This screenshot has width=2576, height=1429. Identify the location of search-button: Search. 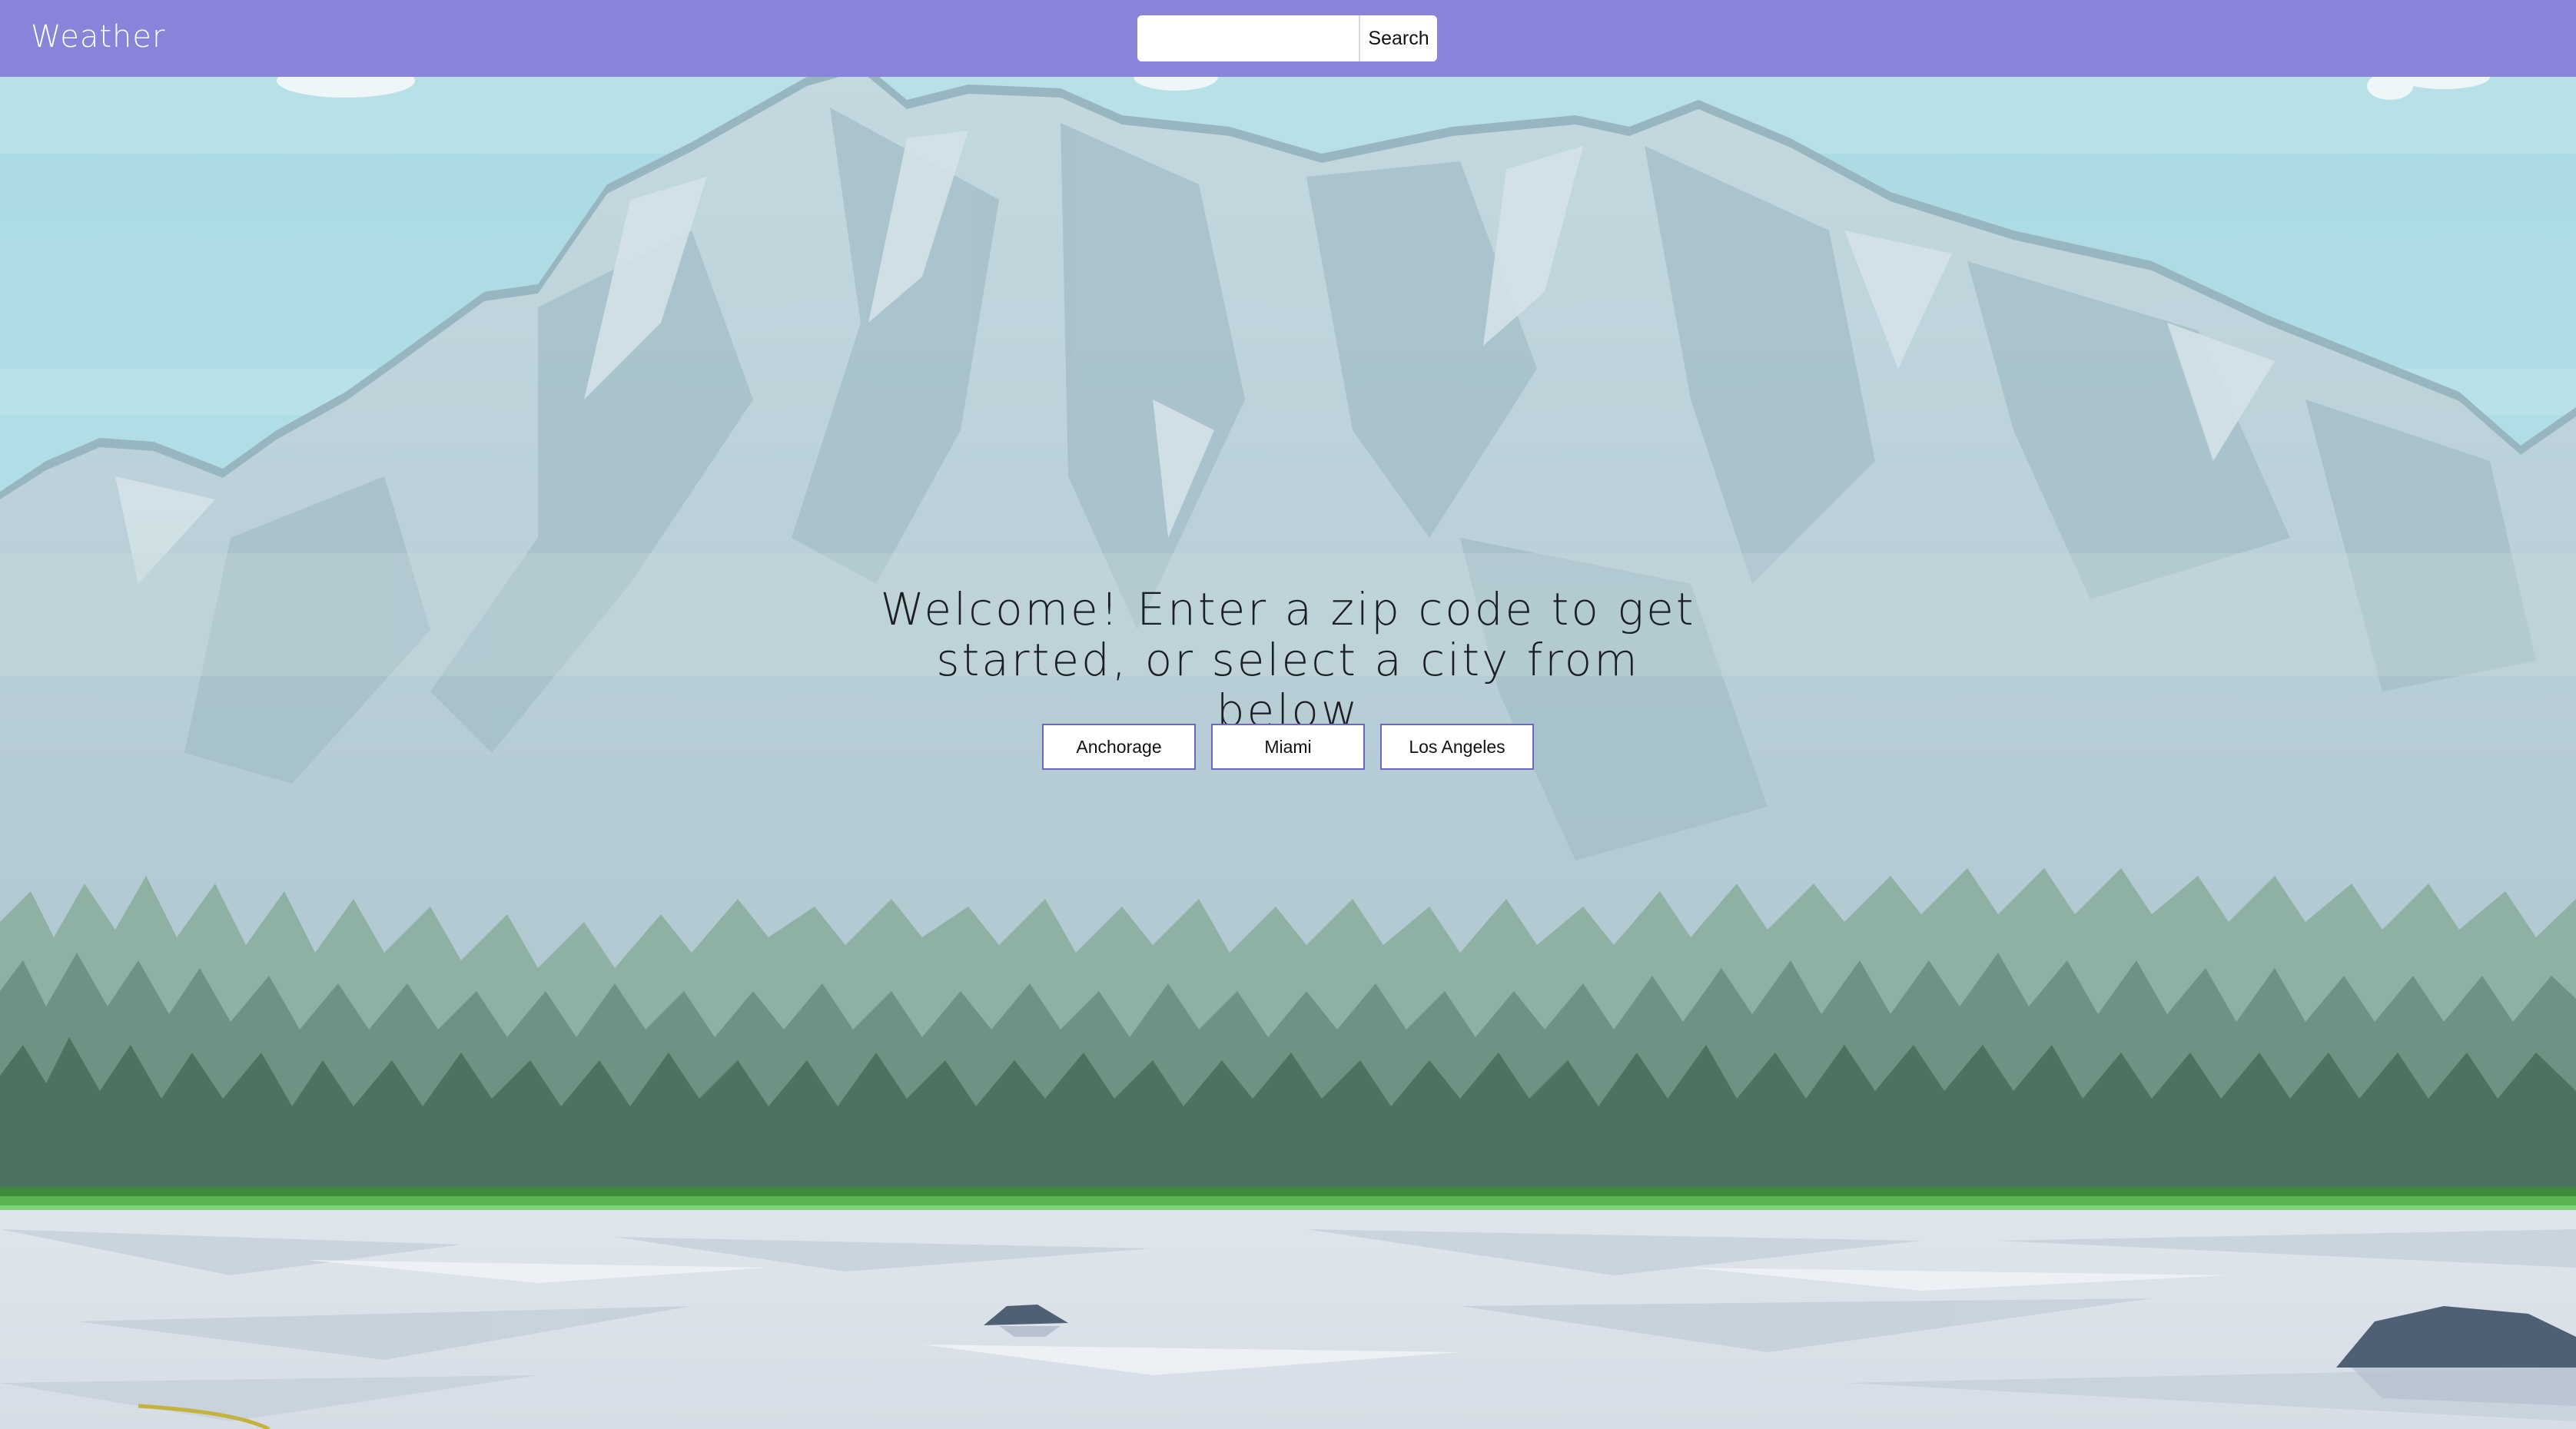
(1398, 38).